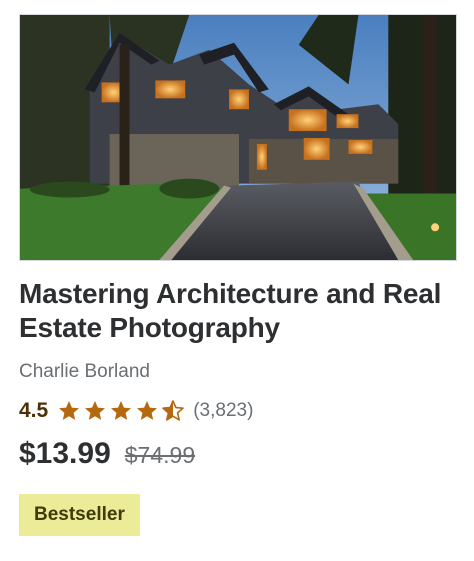  Describe the element at coordinates (223, 410) in the screenshot. I see `rating-count: (3,823)` at that location.